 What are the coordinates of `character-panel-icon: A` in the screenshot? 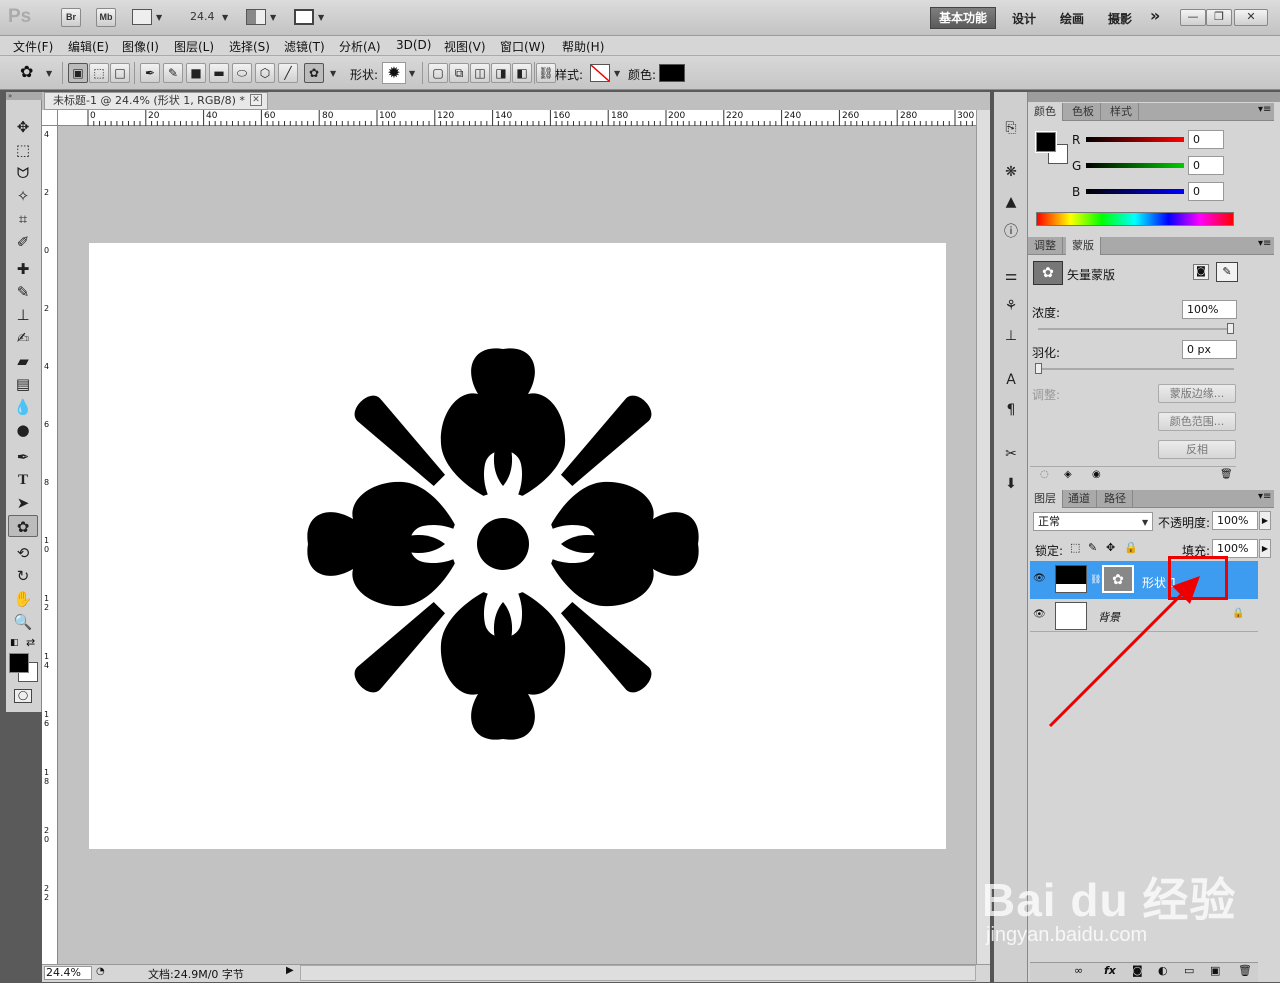 It's located at (1011, 380).